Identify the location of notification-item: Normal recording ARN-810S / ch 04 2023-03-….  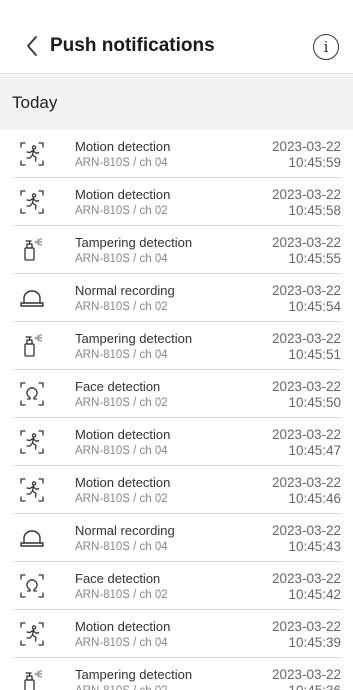
(176, 538).